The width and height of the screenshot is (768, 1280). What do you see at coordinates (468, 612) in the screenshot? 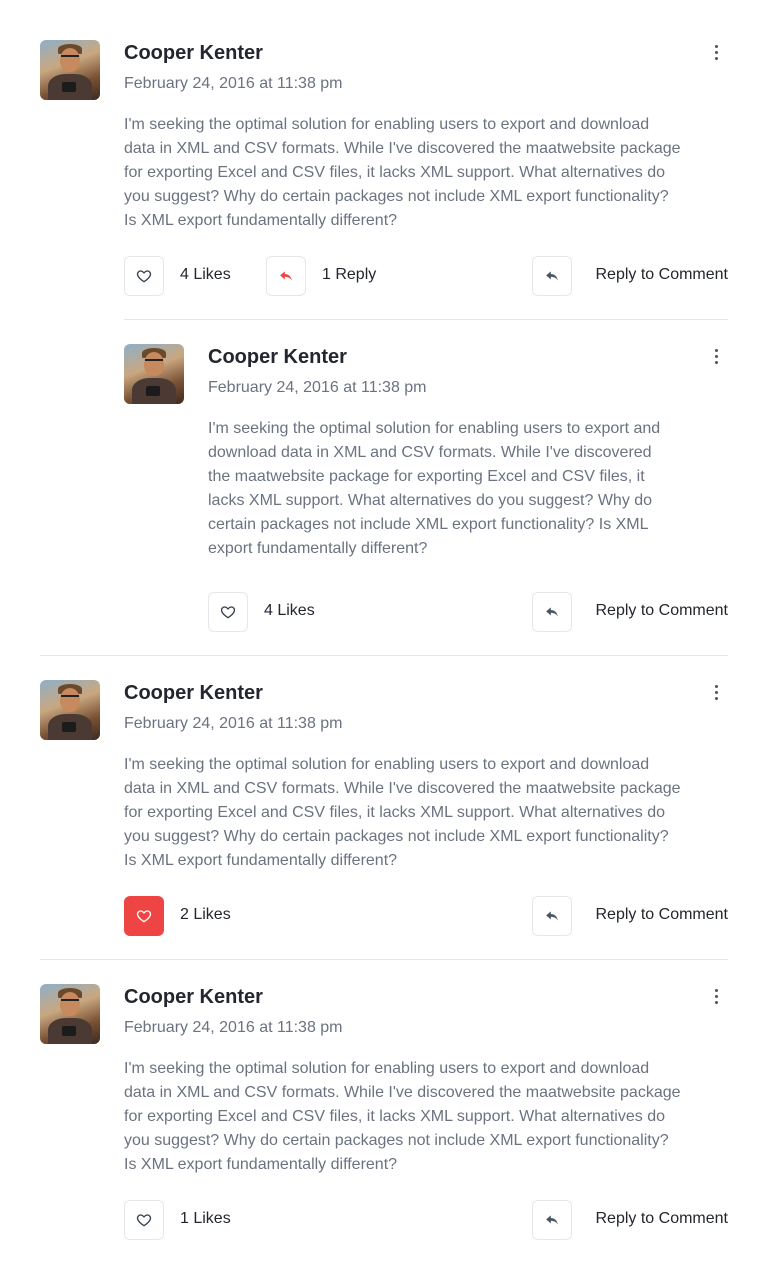
I see `comment-actions: 4 Likes Reply to Comment` at bounding box center [468, 612].